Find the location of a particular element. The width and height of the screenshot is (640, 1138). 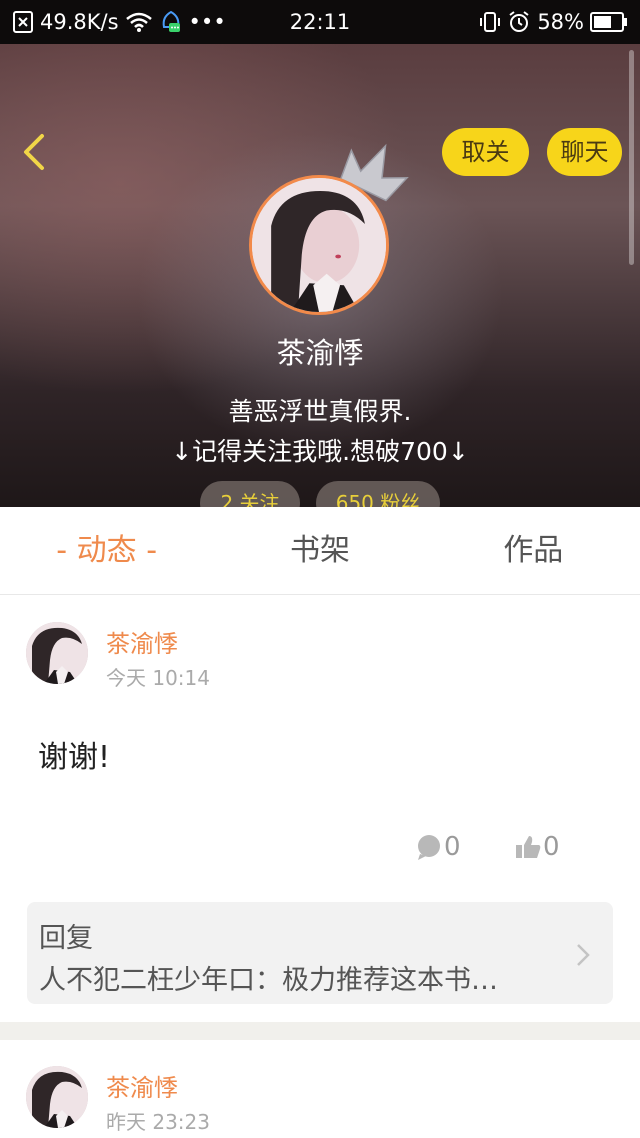

post-time: 今天 10:14 is located at coordinates (158, 678).